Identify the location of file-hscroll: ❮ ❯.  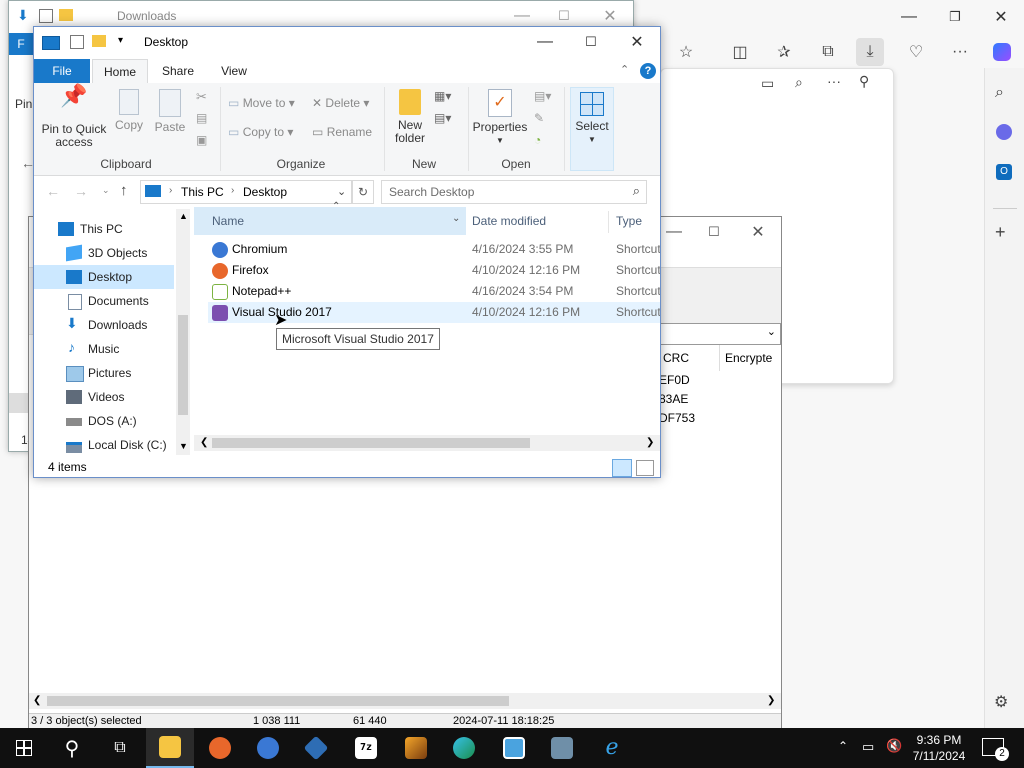
(427, 443).